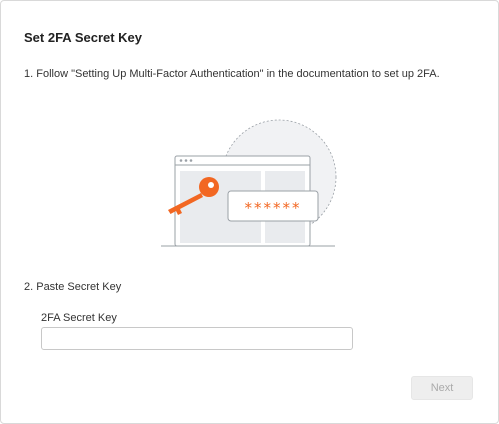 This screenshot has width=499, height=424. I want to click on secret-key-label: 2FA Secret Key, so click(79, 318).